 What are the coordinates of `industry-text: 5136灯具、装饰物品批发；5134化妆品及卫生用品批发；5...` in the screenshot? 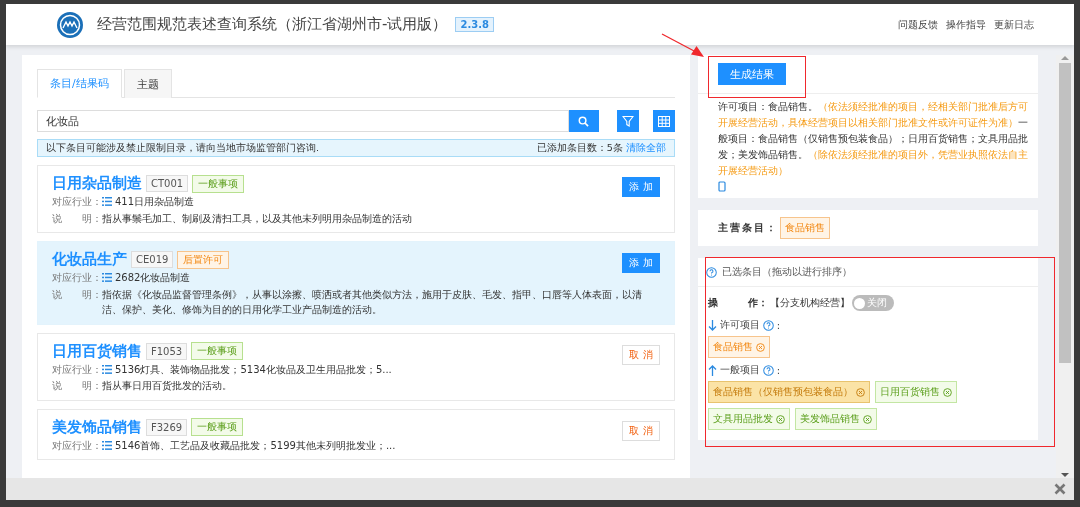 It's located at (253, 369).